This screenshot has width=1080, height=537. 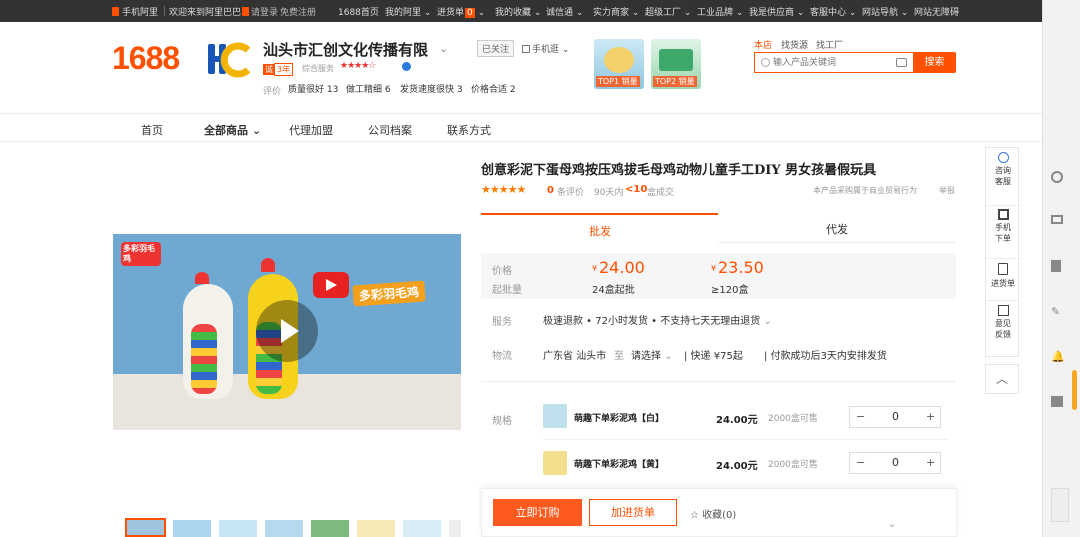 What do you see at coordinates (934, 62) in the screenshot?
I see `search-button: 搜索` at bounding box center [934, 62].